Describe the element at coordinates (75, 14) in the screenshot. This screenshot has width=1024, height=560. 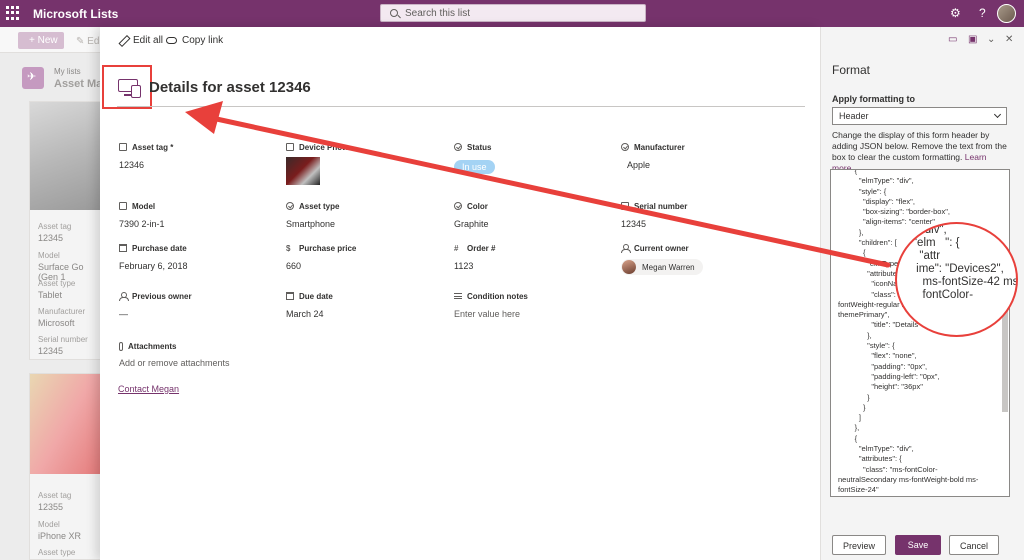
I see `app-name: Microsoft Lists` at that location.